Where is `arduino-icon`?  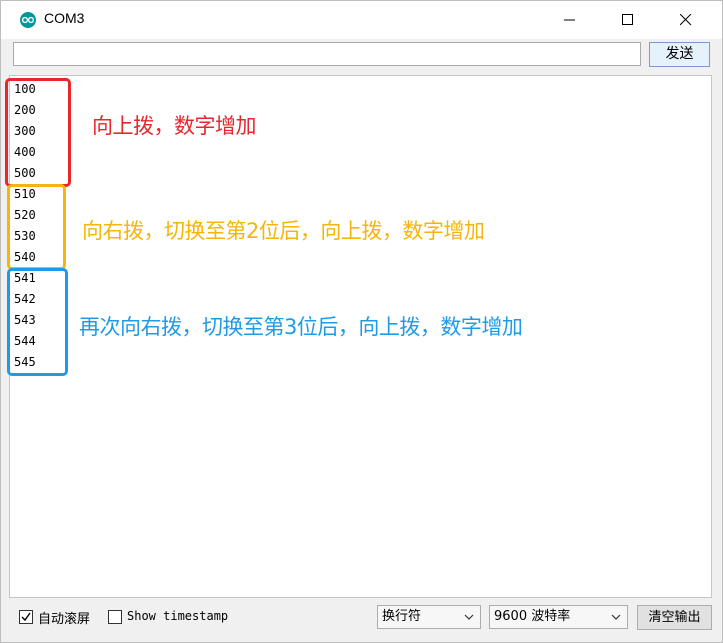 arduino-icon is located at coordinates (28, 20).